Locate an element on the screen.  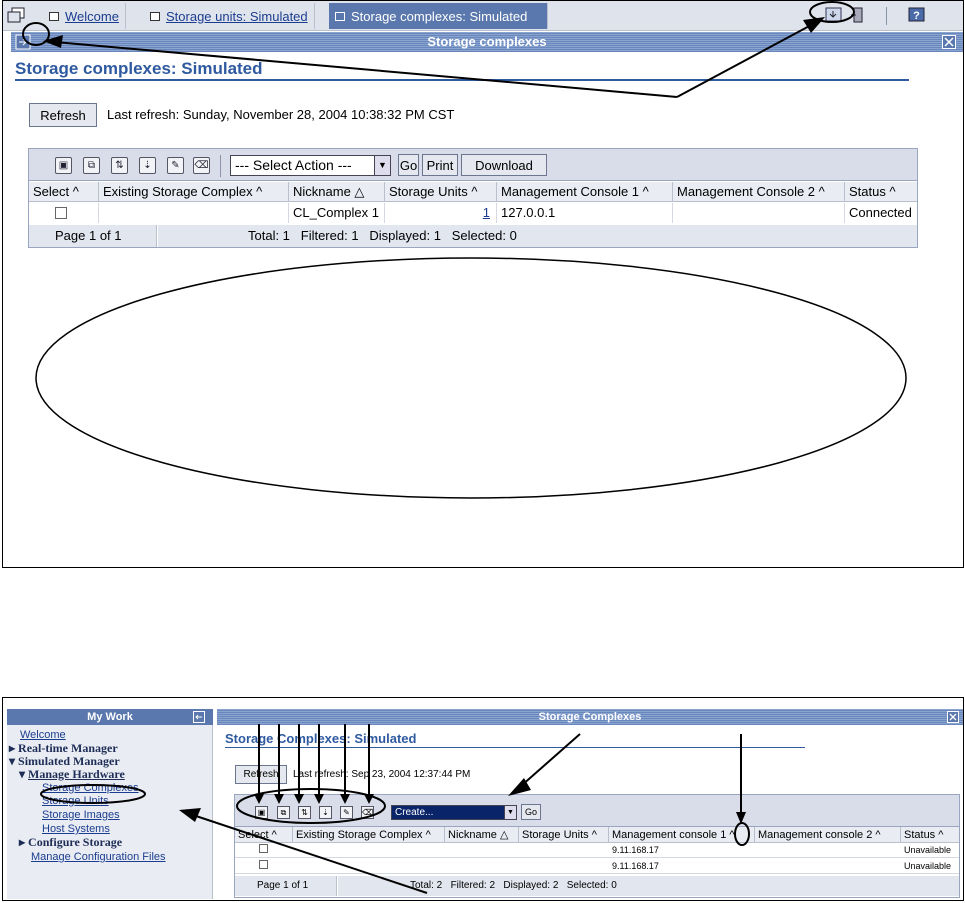
last-refresh-text-2: Last refresh: Sep 23, 2004 12:37:44 PM is located at coordinates (382, 774).